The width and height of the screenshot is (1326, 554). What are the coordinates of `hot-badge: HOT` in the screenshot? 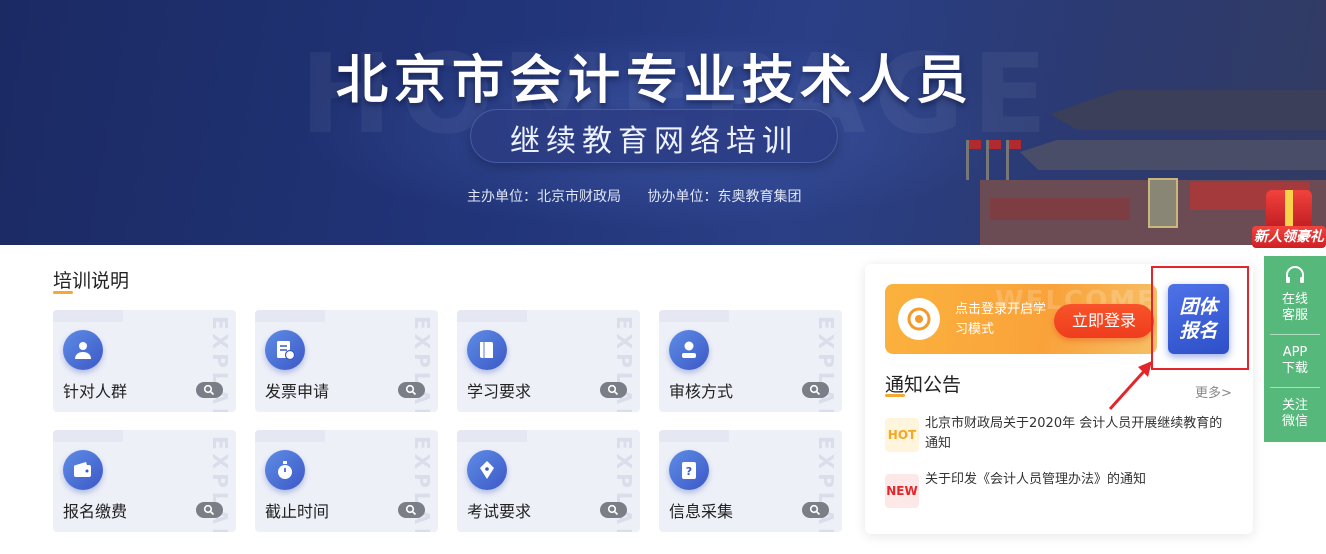 It's located at (902, 435).